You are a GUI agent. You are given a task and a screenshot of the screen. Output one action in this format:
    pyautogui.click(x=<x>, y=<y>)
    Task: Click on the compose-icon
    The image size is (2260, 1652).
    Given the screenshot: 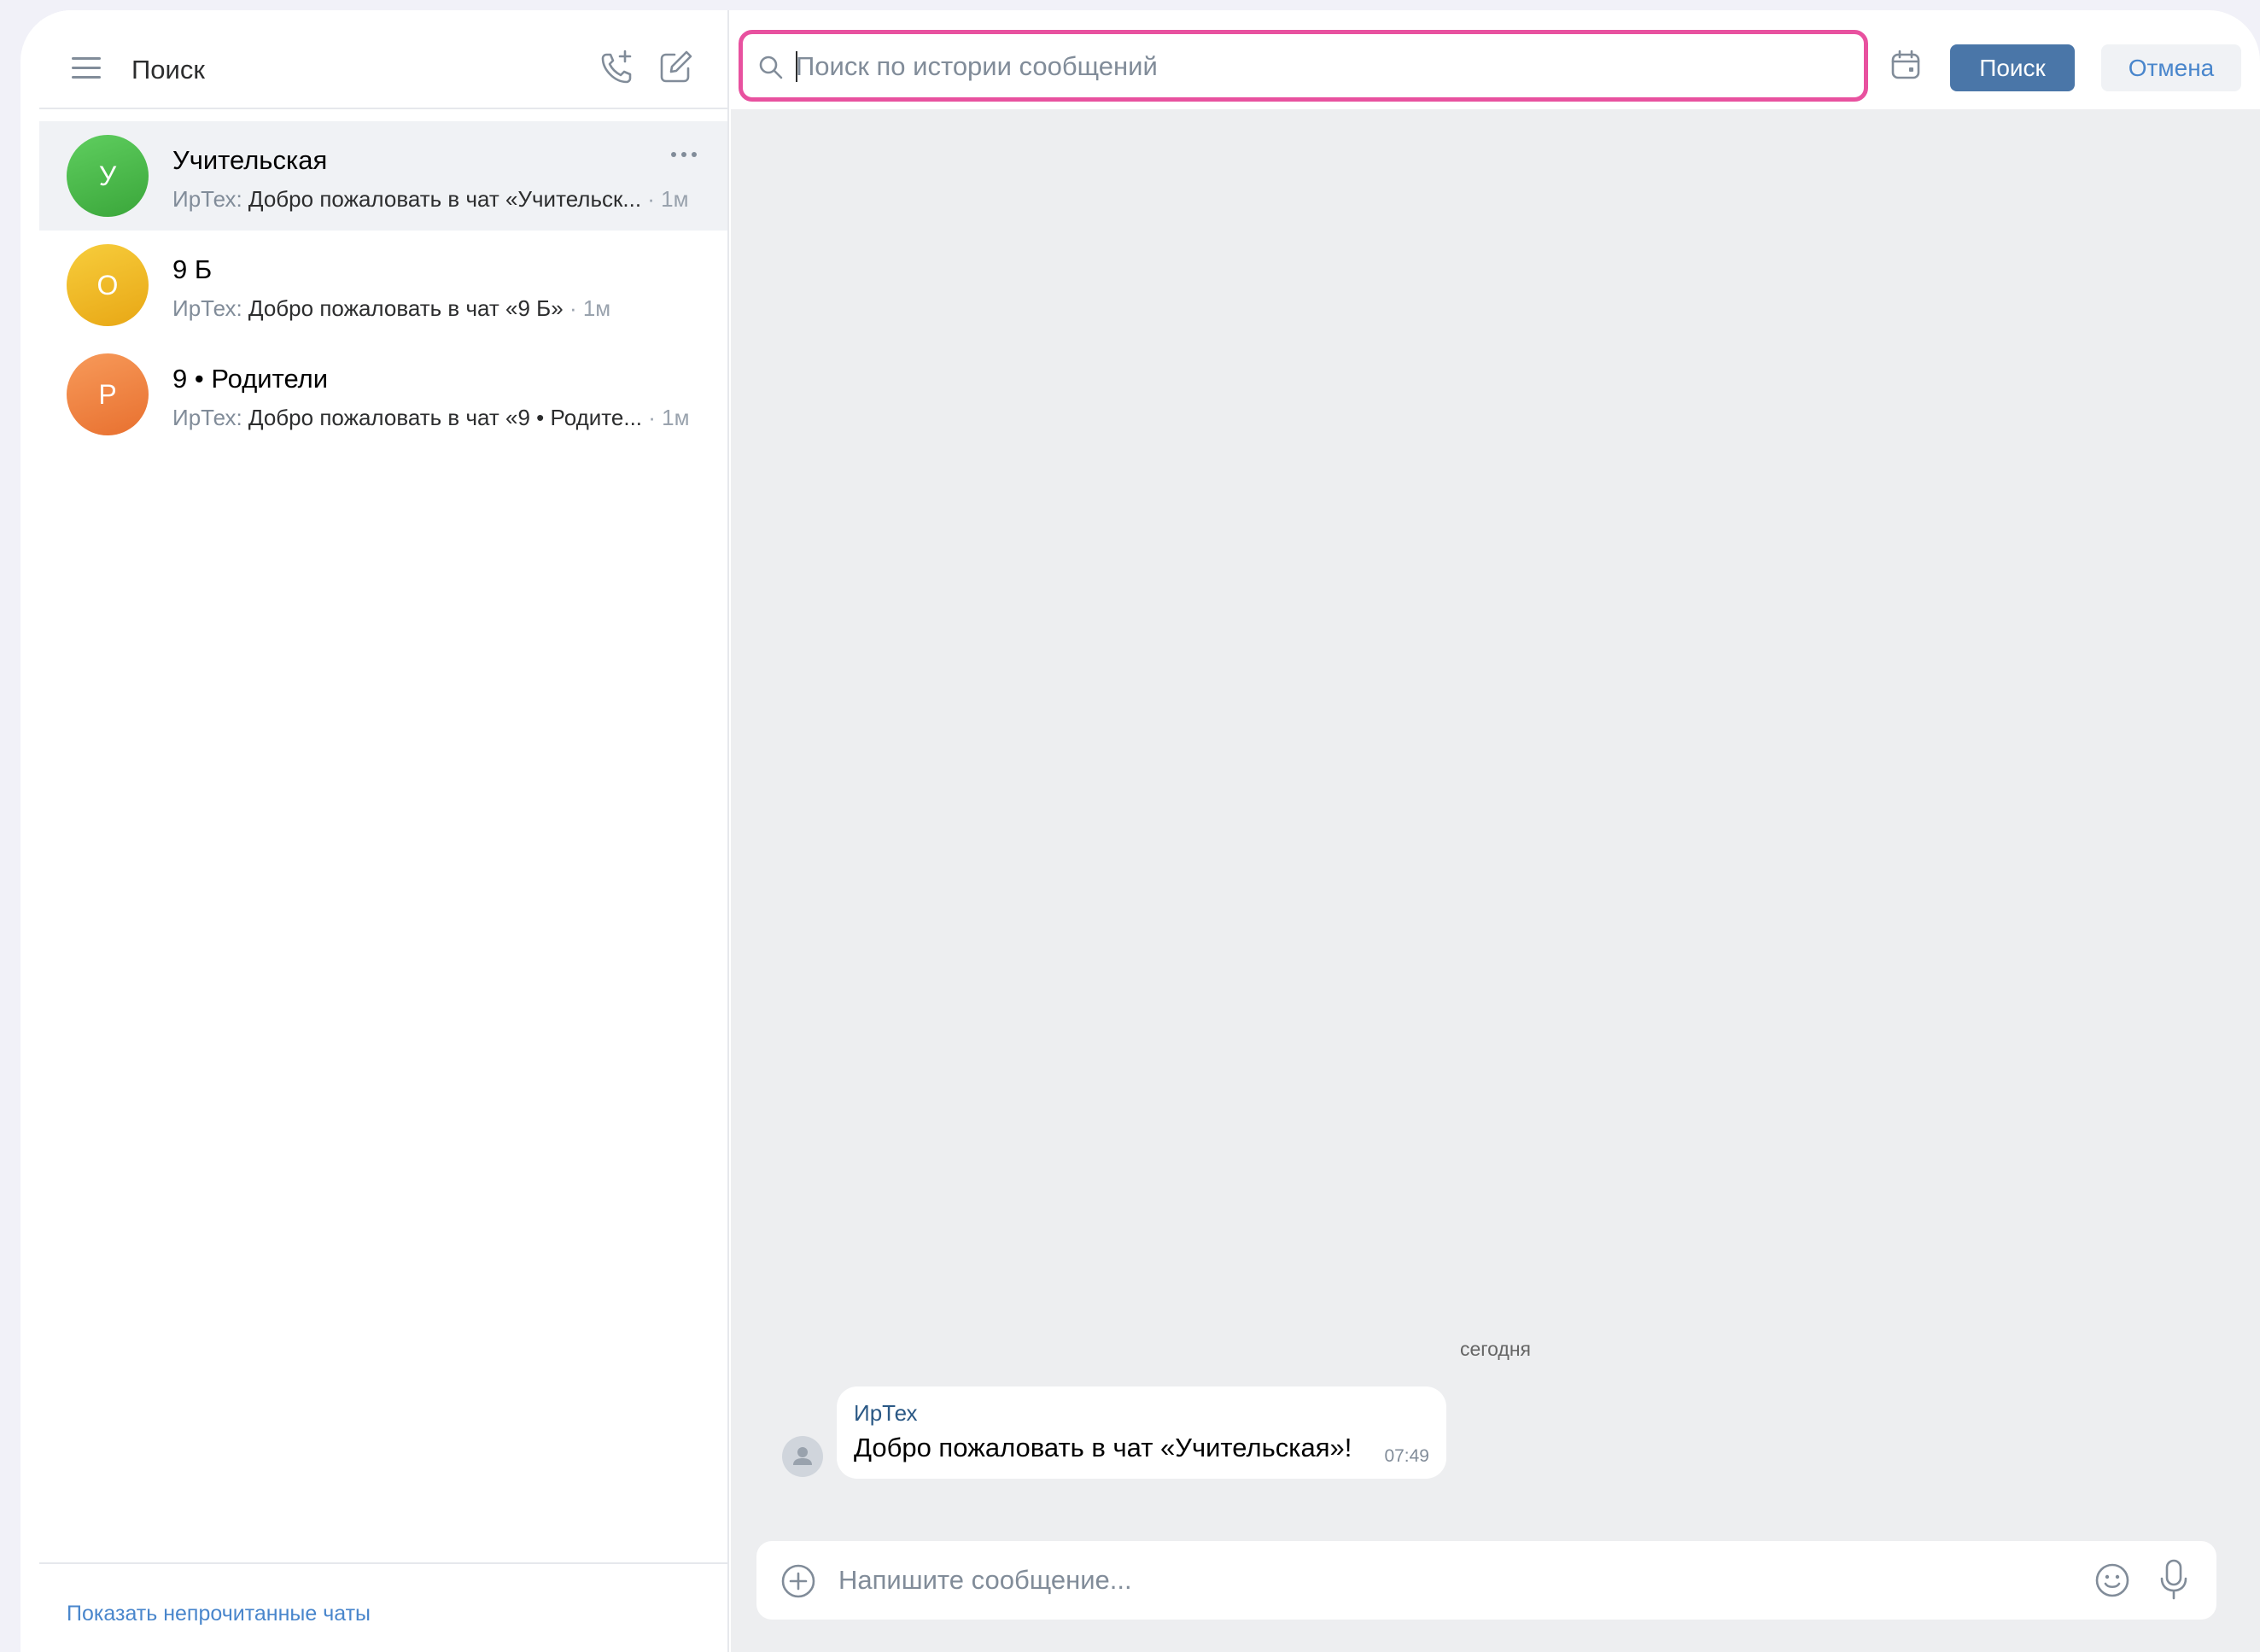 What is the action you would take?
    pyautogui.click(x=675, y=67)
    